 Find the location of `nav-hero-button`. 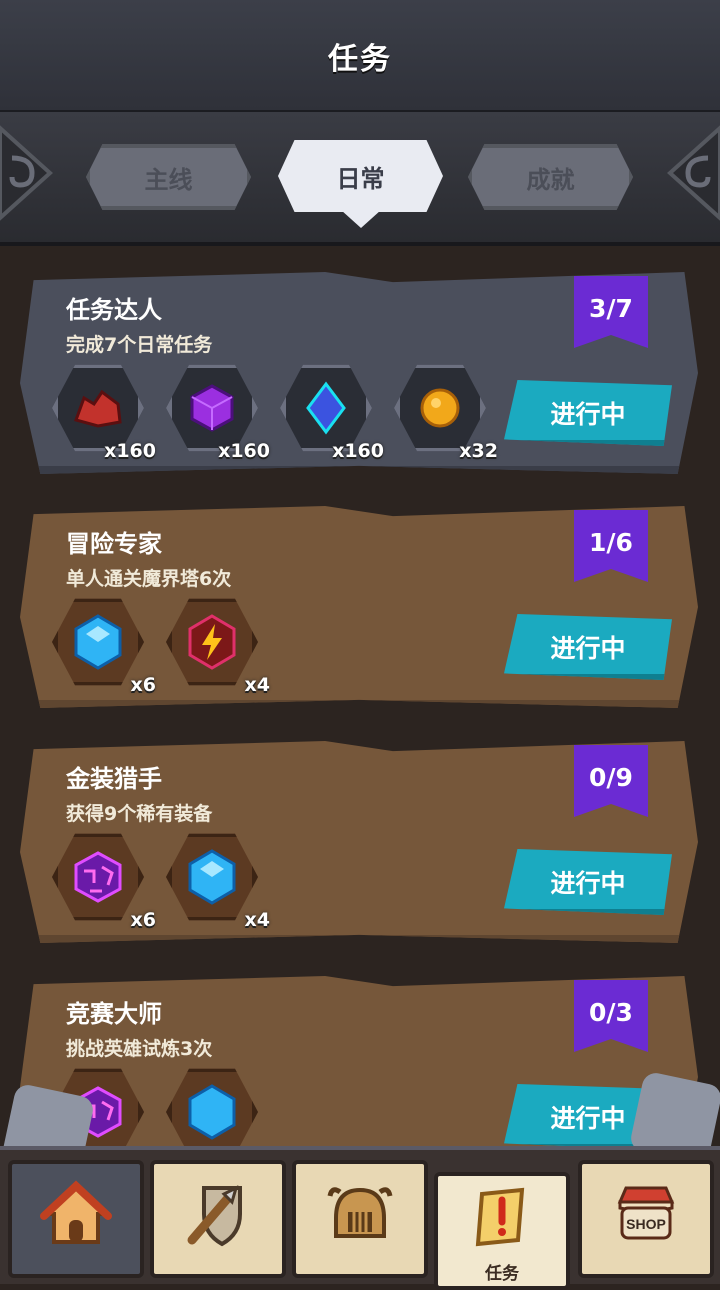

nav-hero-button is located at coordinates (360, 1219).